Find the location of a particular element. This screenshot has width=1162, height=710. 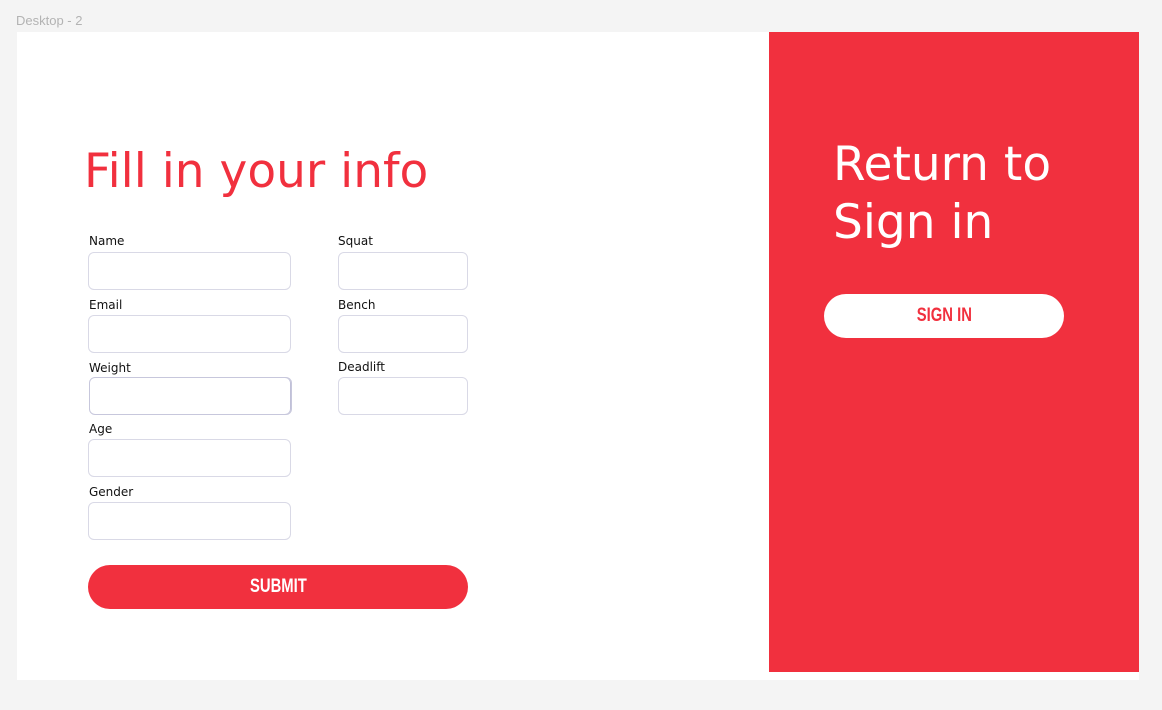

sign-in-button: SIGN IN is located at coordinates (944, 316).